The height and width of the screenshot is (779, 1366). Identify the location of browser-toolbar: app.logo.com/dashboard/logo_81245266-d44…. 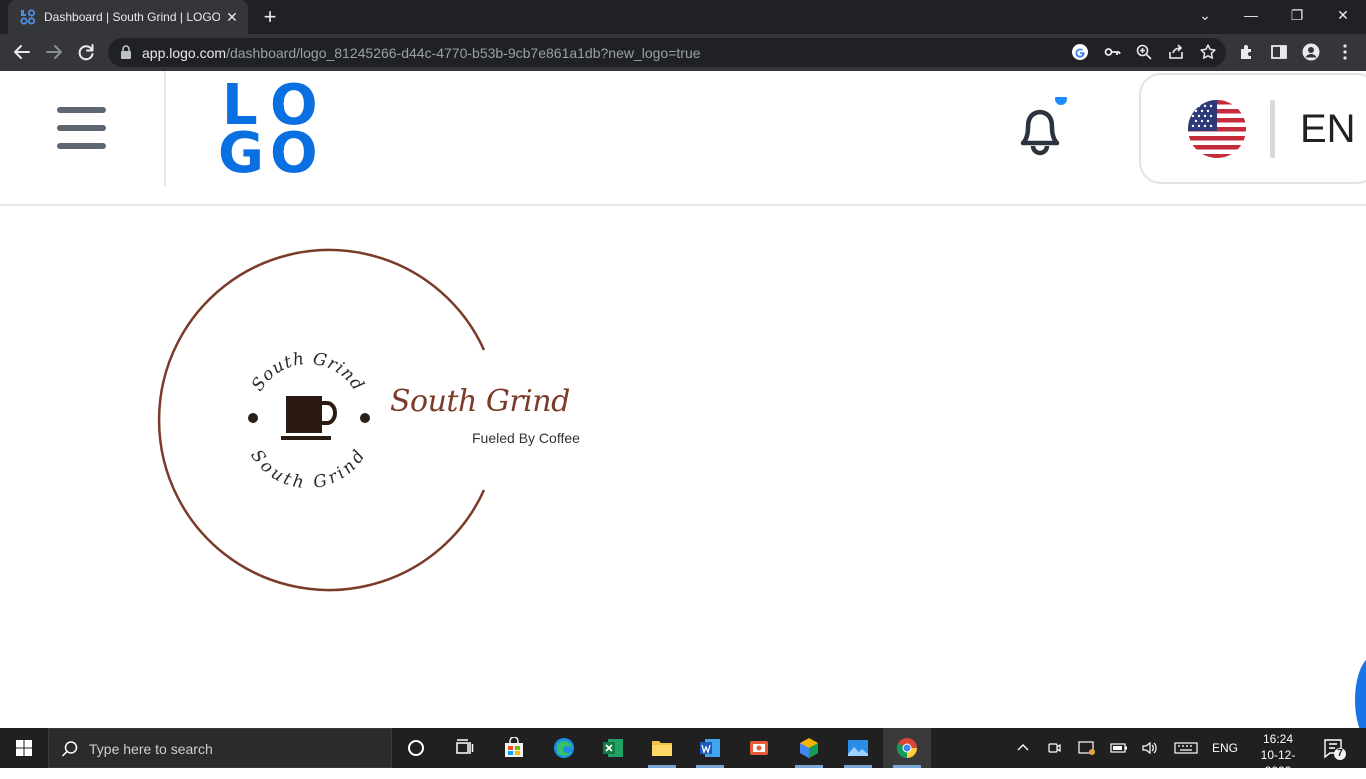
(683, 52).